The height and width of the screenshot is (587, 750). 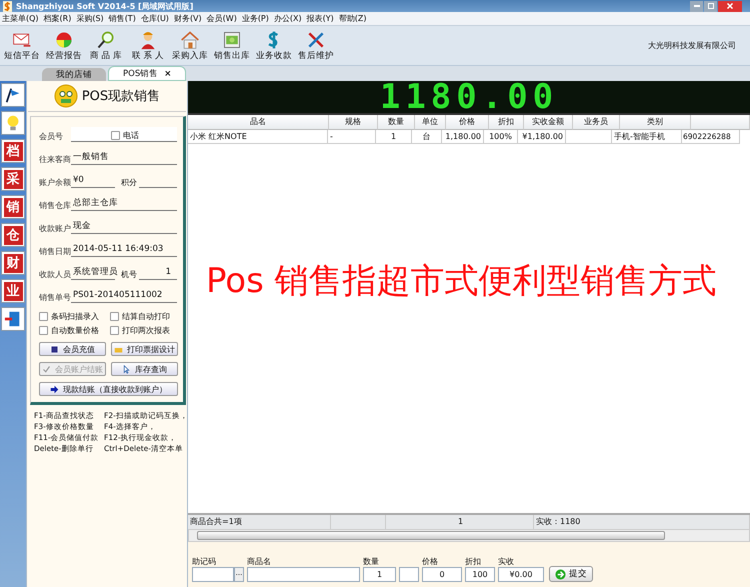 I want to click on toolbar-button: 业务收款, so click(x=274, y=46).